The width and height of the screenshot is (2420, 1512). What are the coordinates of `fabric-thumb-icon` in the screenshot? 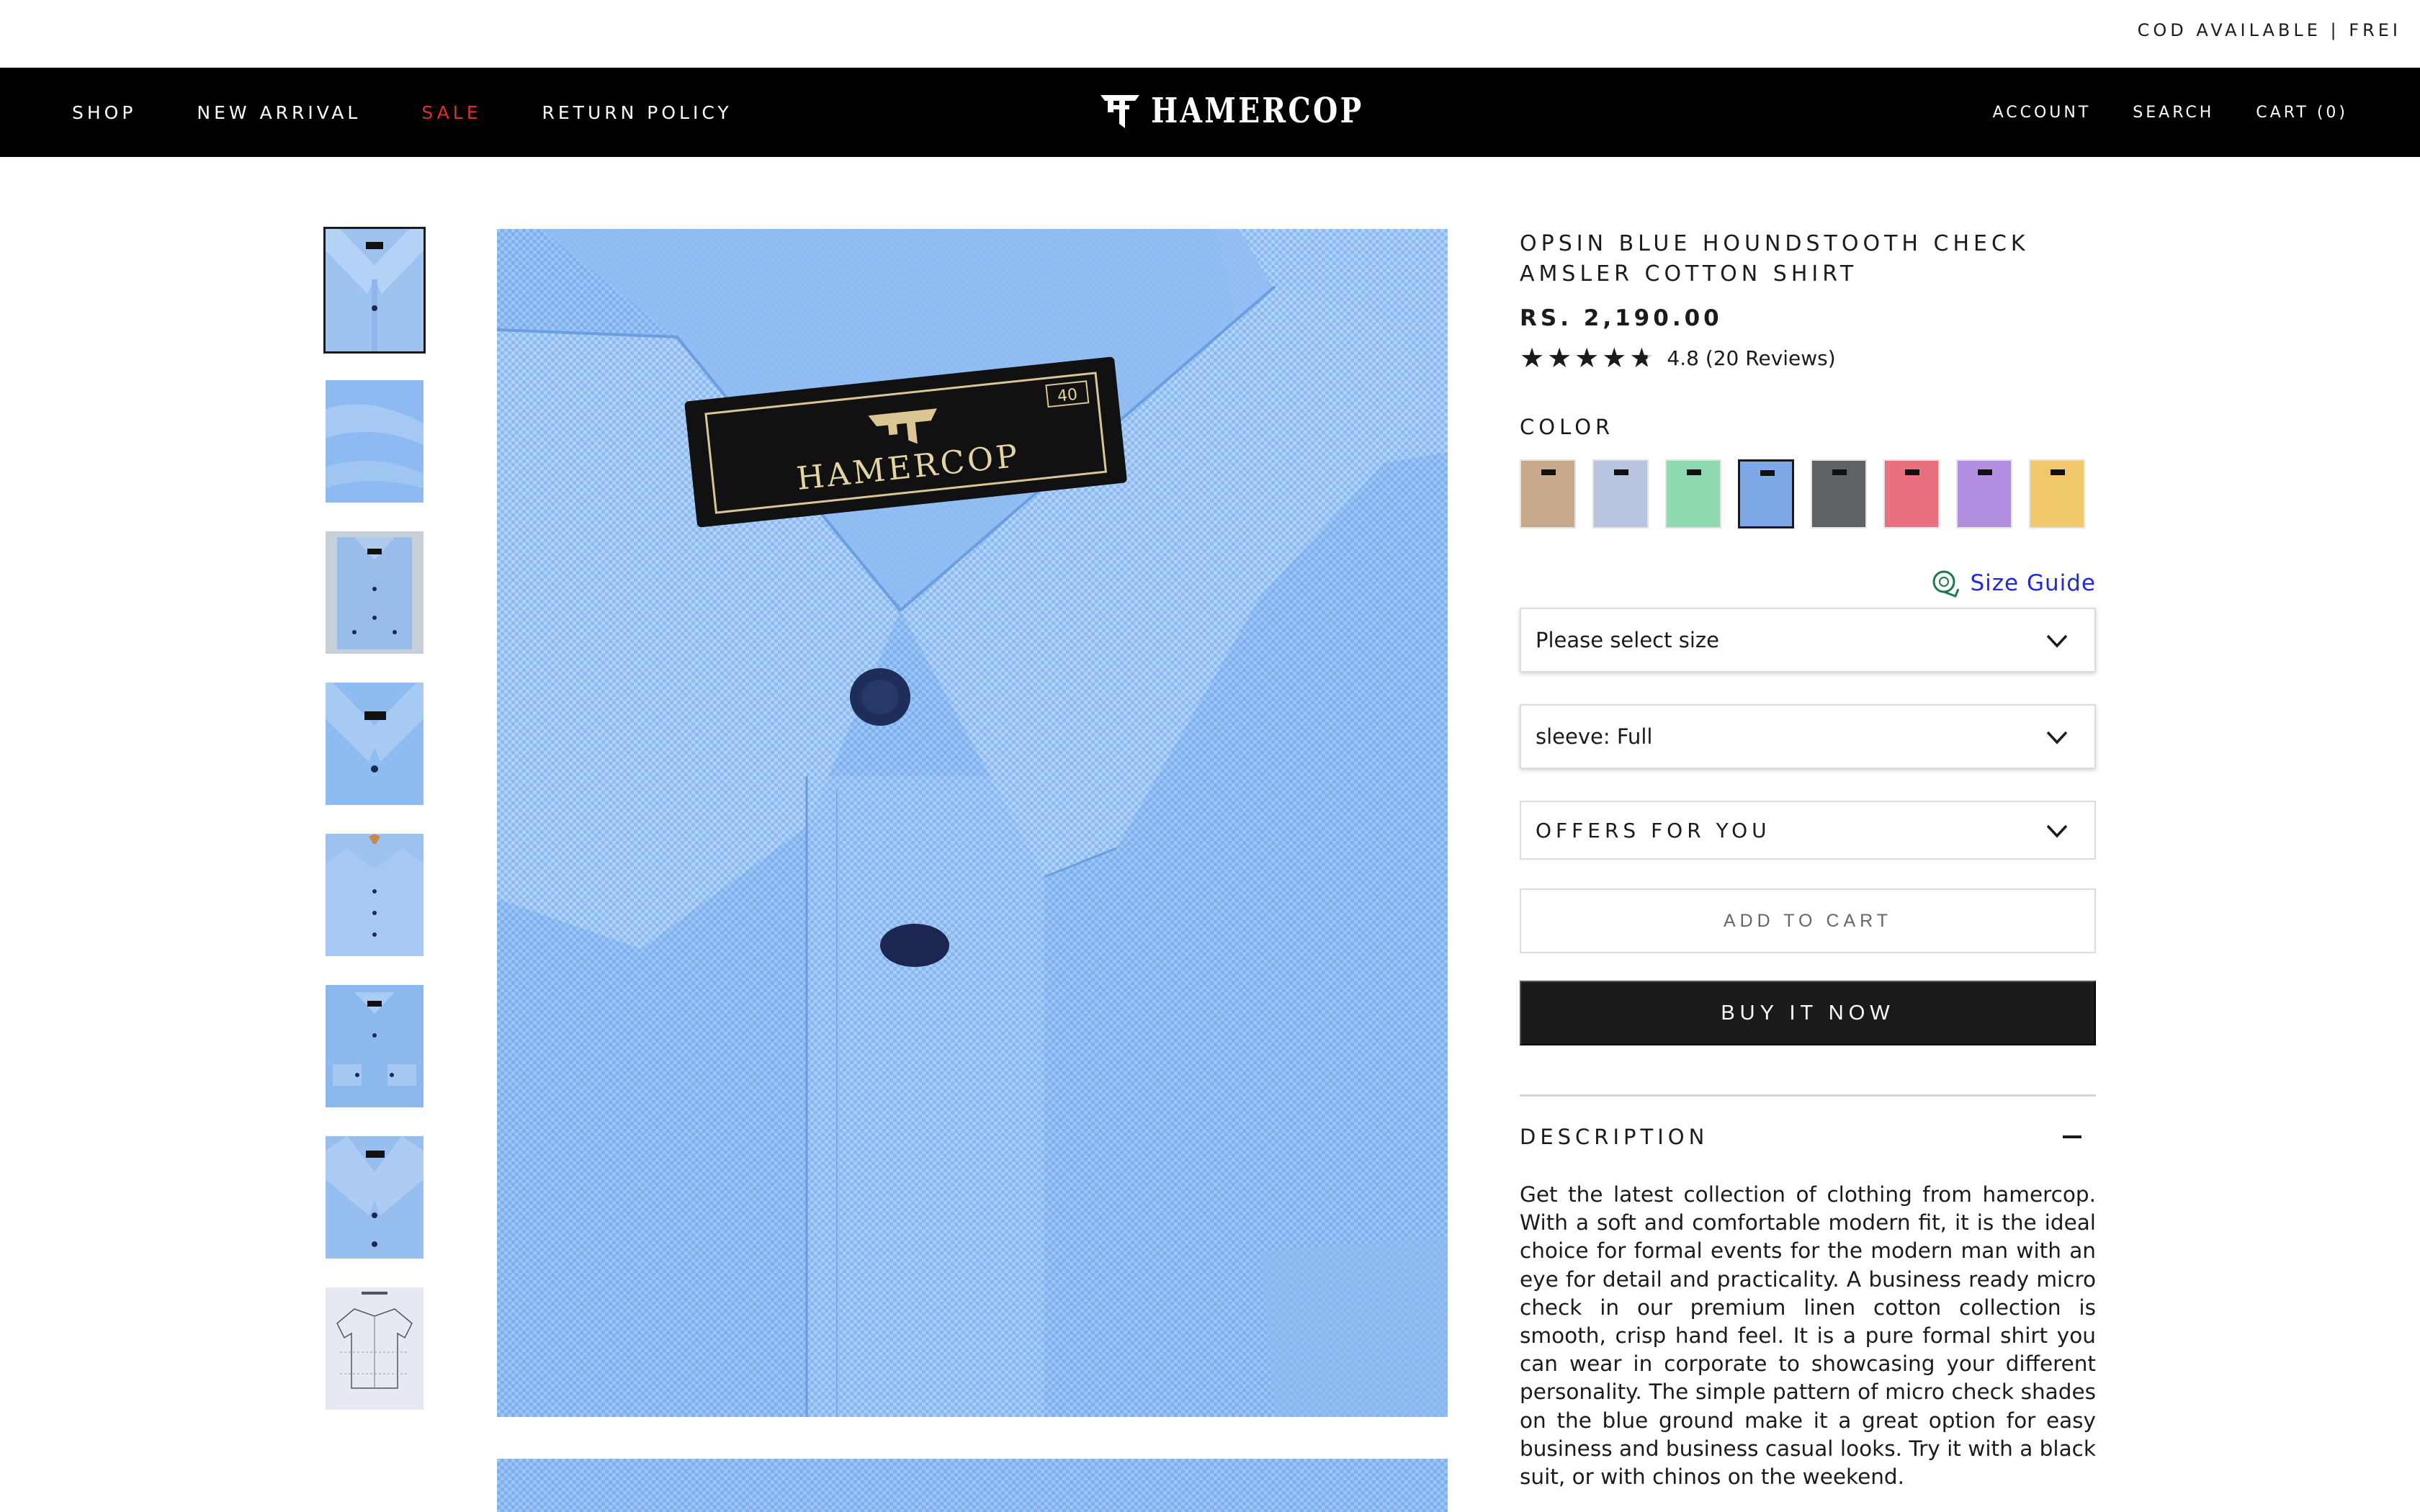 It's located at (375, 441).